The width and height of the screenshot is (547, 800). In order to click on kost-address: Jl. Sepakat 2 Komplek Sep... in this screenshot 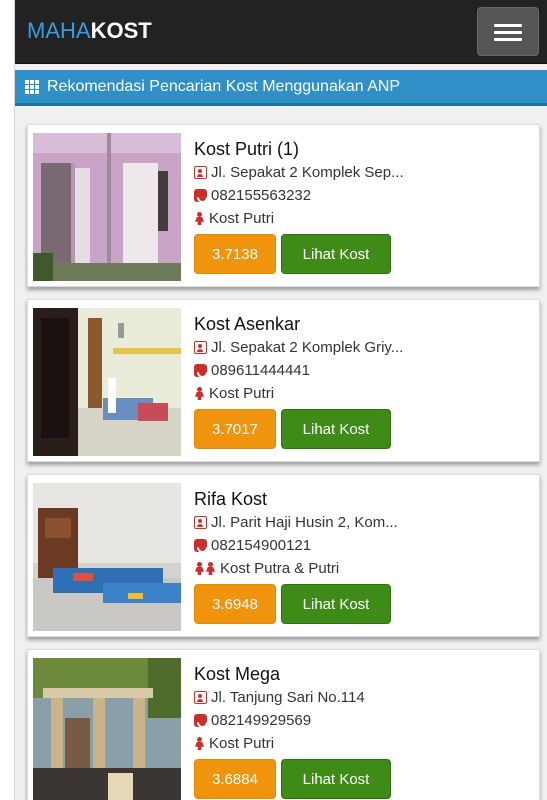, I will do `click(307, 172)`.